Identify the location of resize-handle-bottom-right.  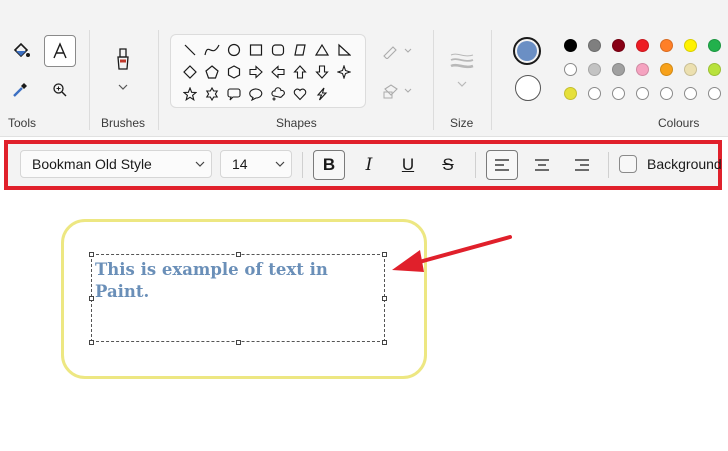
(384, 342).